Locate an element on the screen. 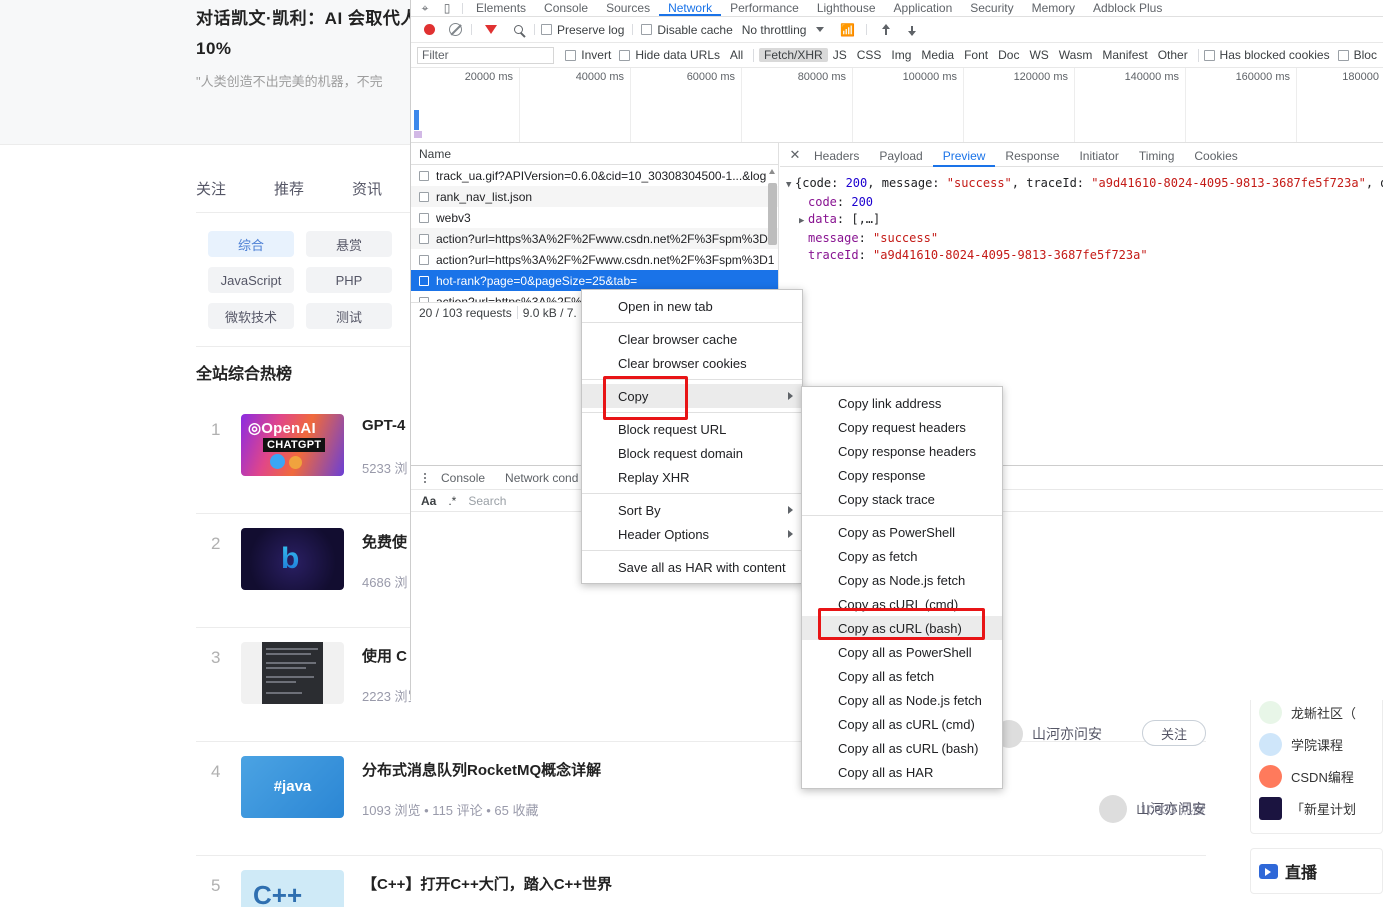 The height and width of the screenshot is (907, 1383). scrollbar-thumb is located at coordinates (772, 214).